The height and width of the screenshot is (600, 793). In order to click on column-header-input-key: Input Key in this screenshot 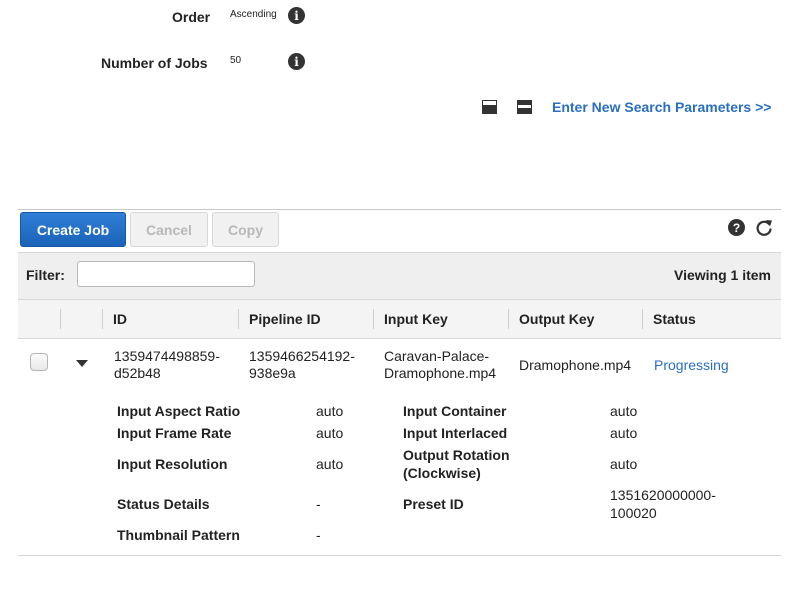, I will do `click(416, 319)`.